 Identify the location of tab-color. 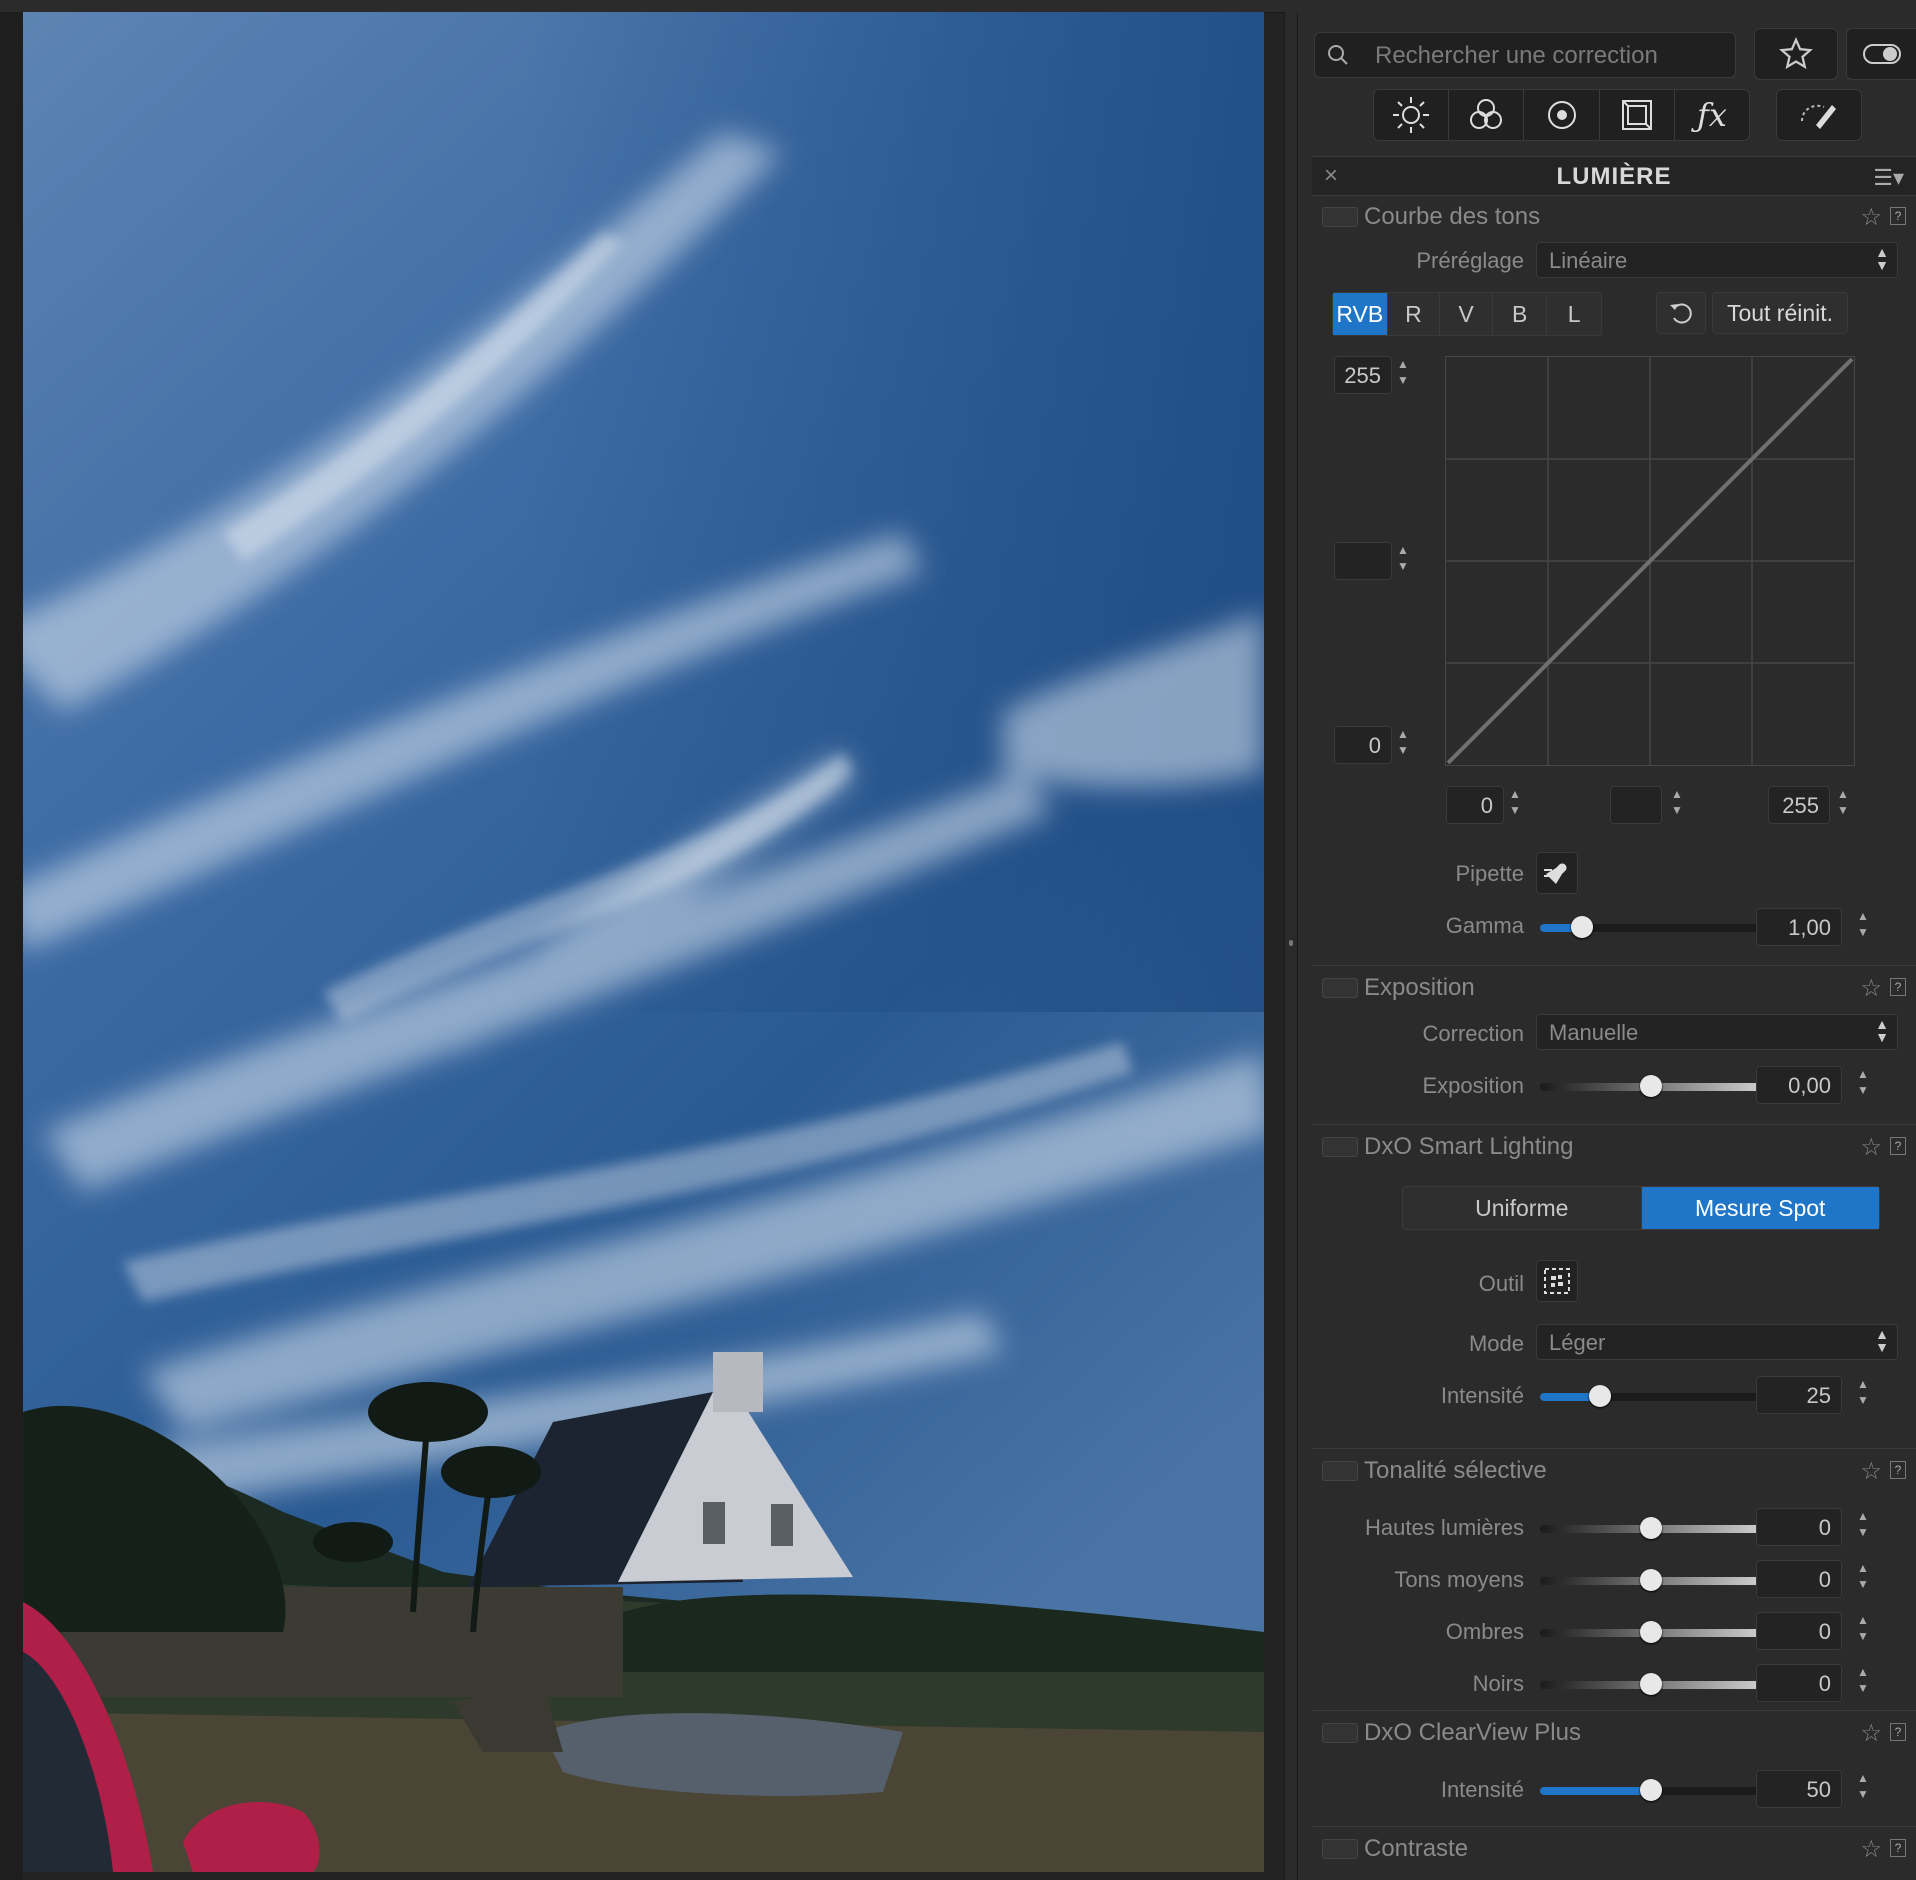
(1487, 115).